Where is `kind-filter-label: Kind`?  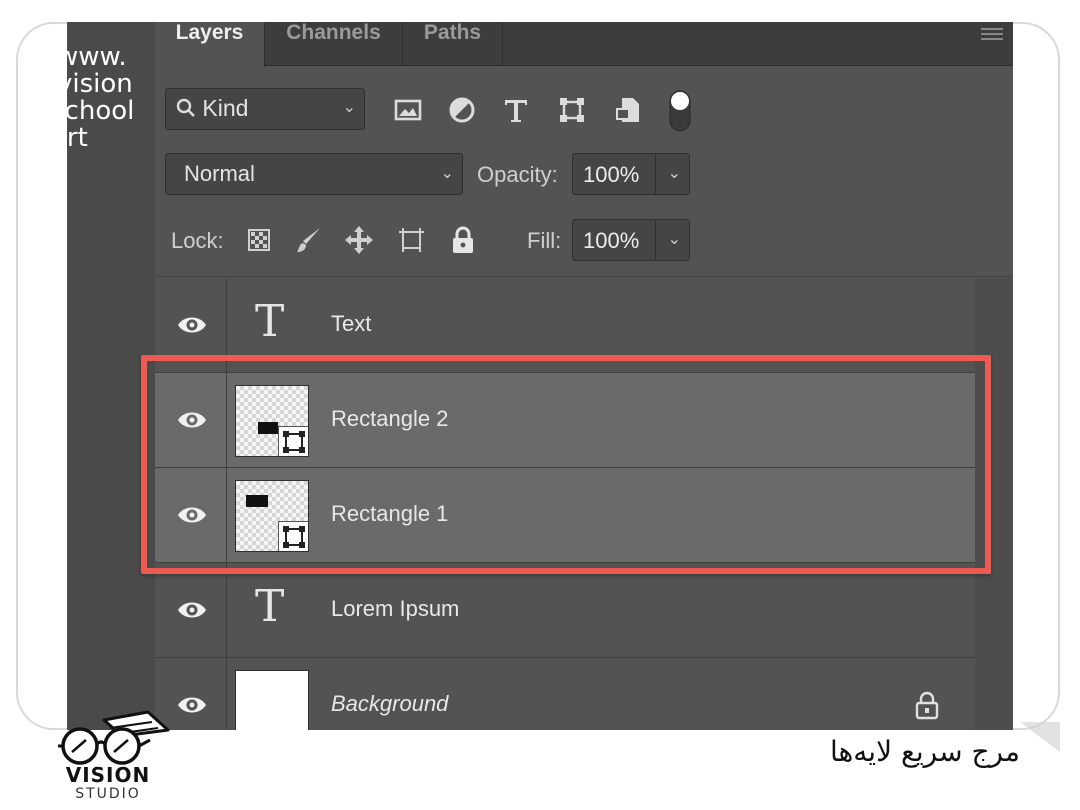
kind-filter-label: Kind is located at coordinates (225, 108).